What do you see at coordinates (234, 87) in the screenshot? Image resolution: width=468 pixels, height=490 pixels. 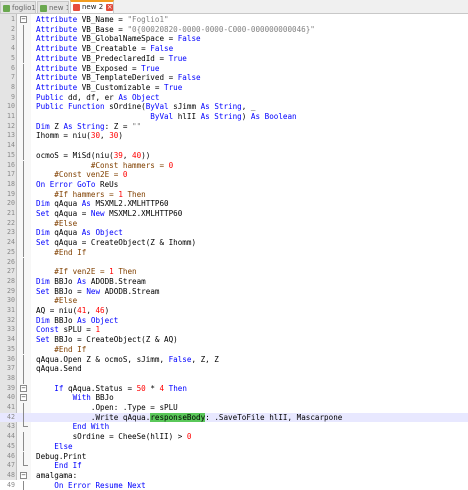 I see `code-line: 8 Attribute VB_Customizable = True` at bounding box center [234, 87].